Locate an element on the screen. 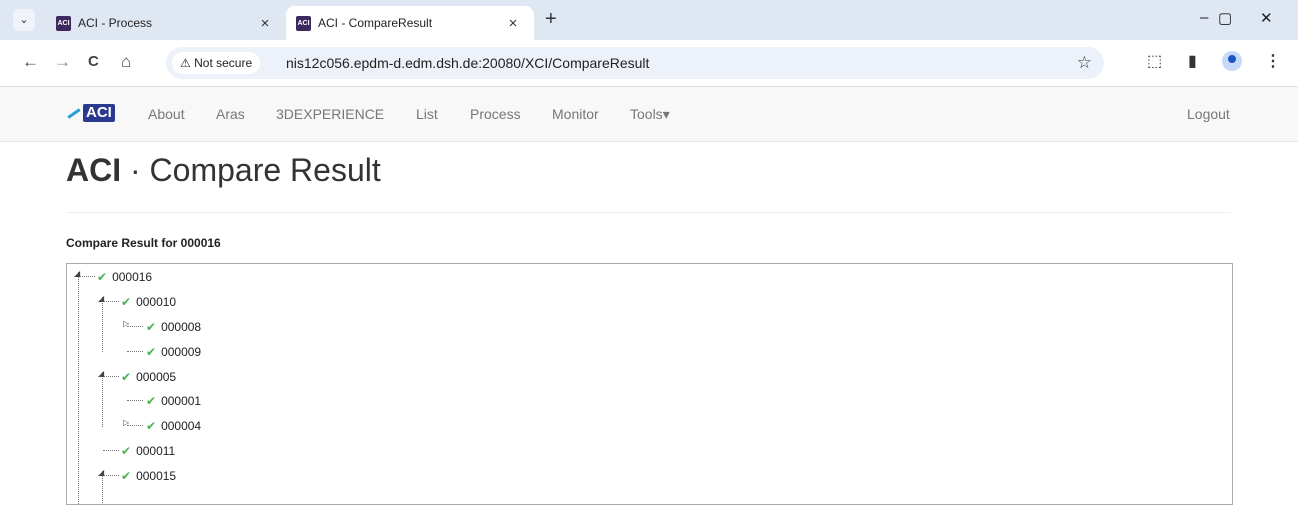 Image resolution: width=1298 pixels, height=505 pixels. compare-result-subtitle: Compare Result for 000016 is located at coordinates (143, 243).